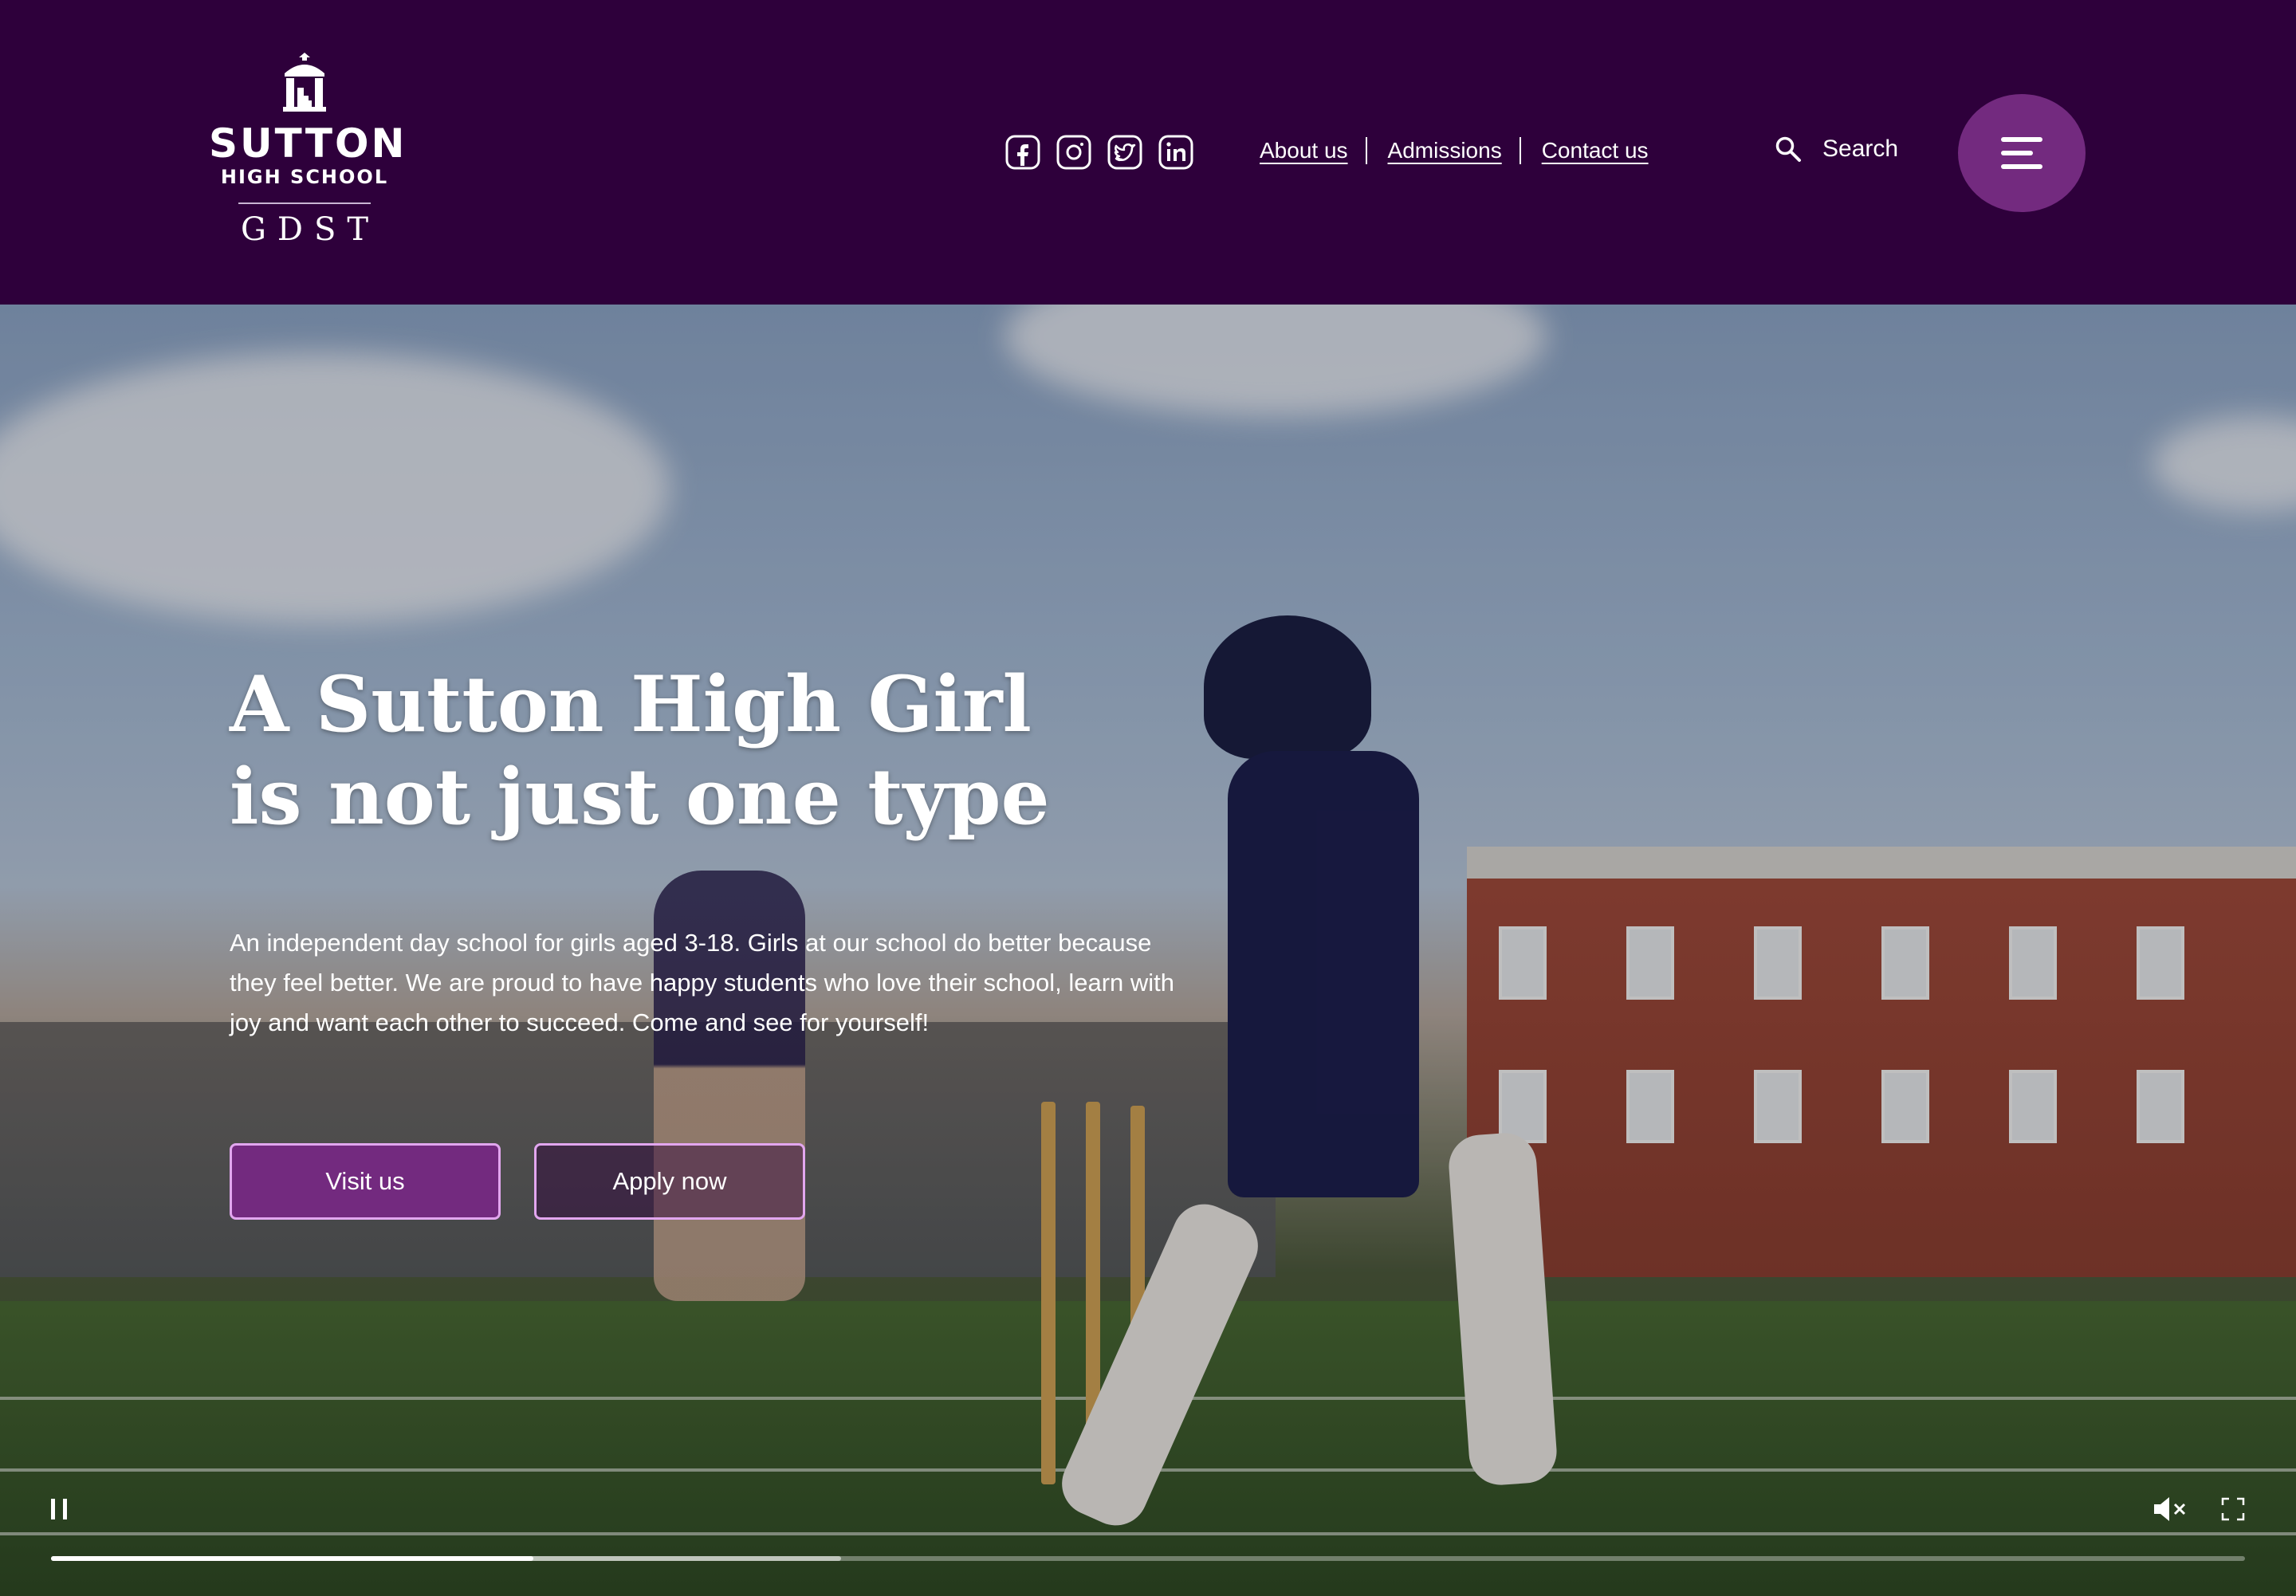 The image size is (2296, 1596). What do you see at coordinates (308, 143) in the screenshot?
I see `logo-name: SUTTON` at bounding box center [308, 143].